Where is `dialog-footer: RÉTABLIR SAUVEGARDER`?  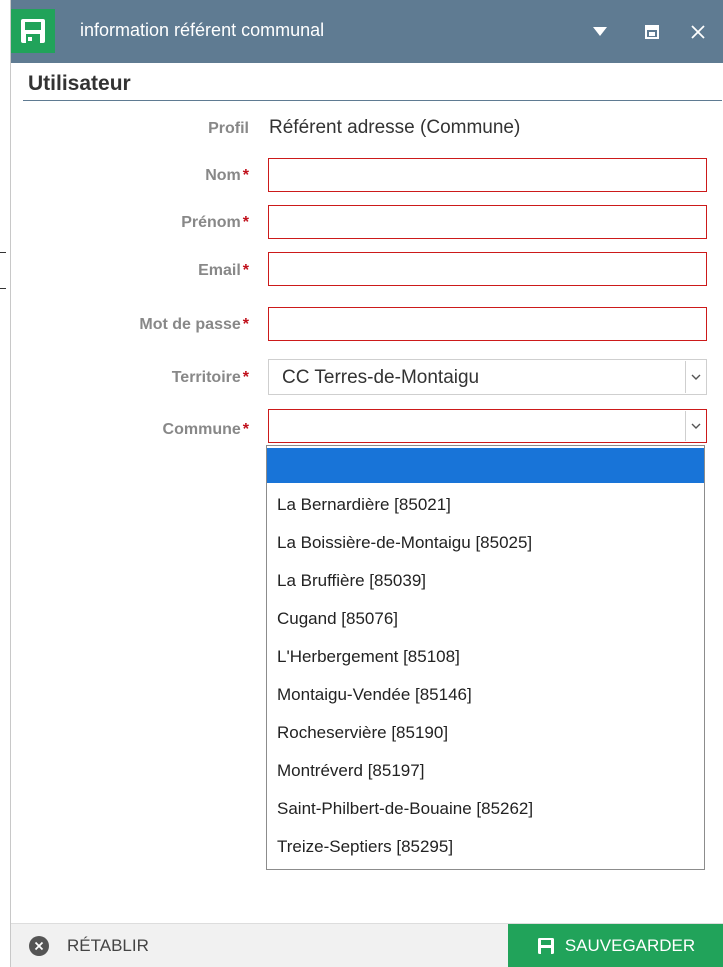 dialog-footer: RÉTABLIR SAUVEGARDER is located at coordinates (367, 945).